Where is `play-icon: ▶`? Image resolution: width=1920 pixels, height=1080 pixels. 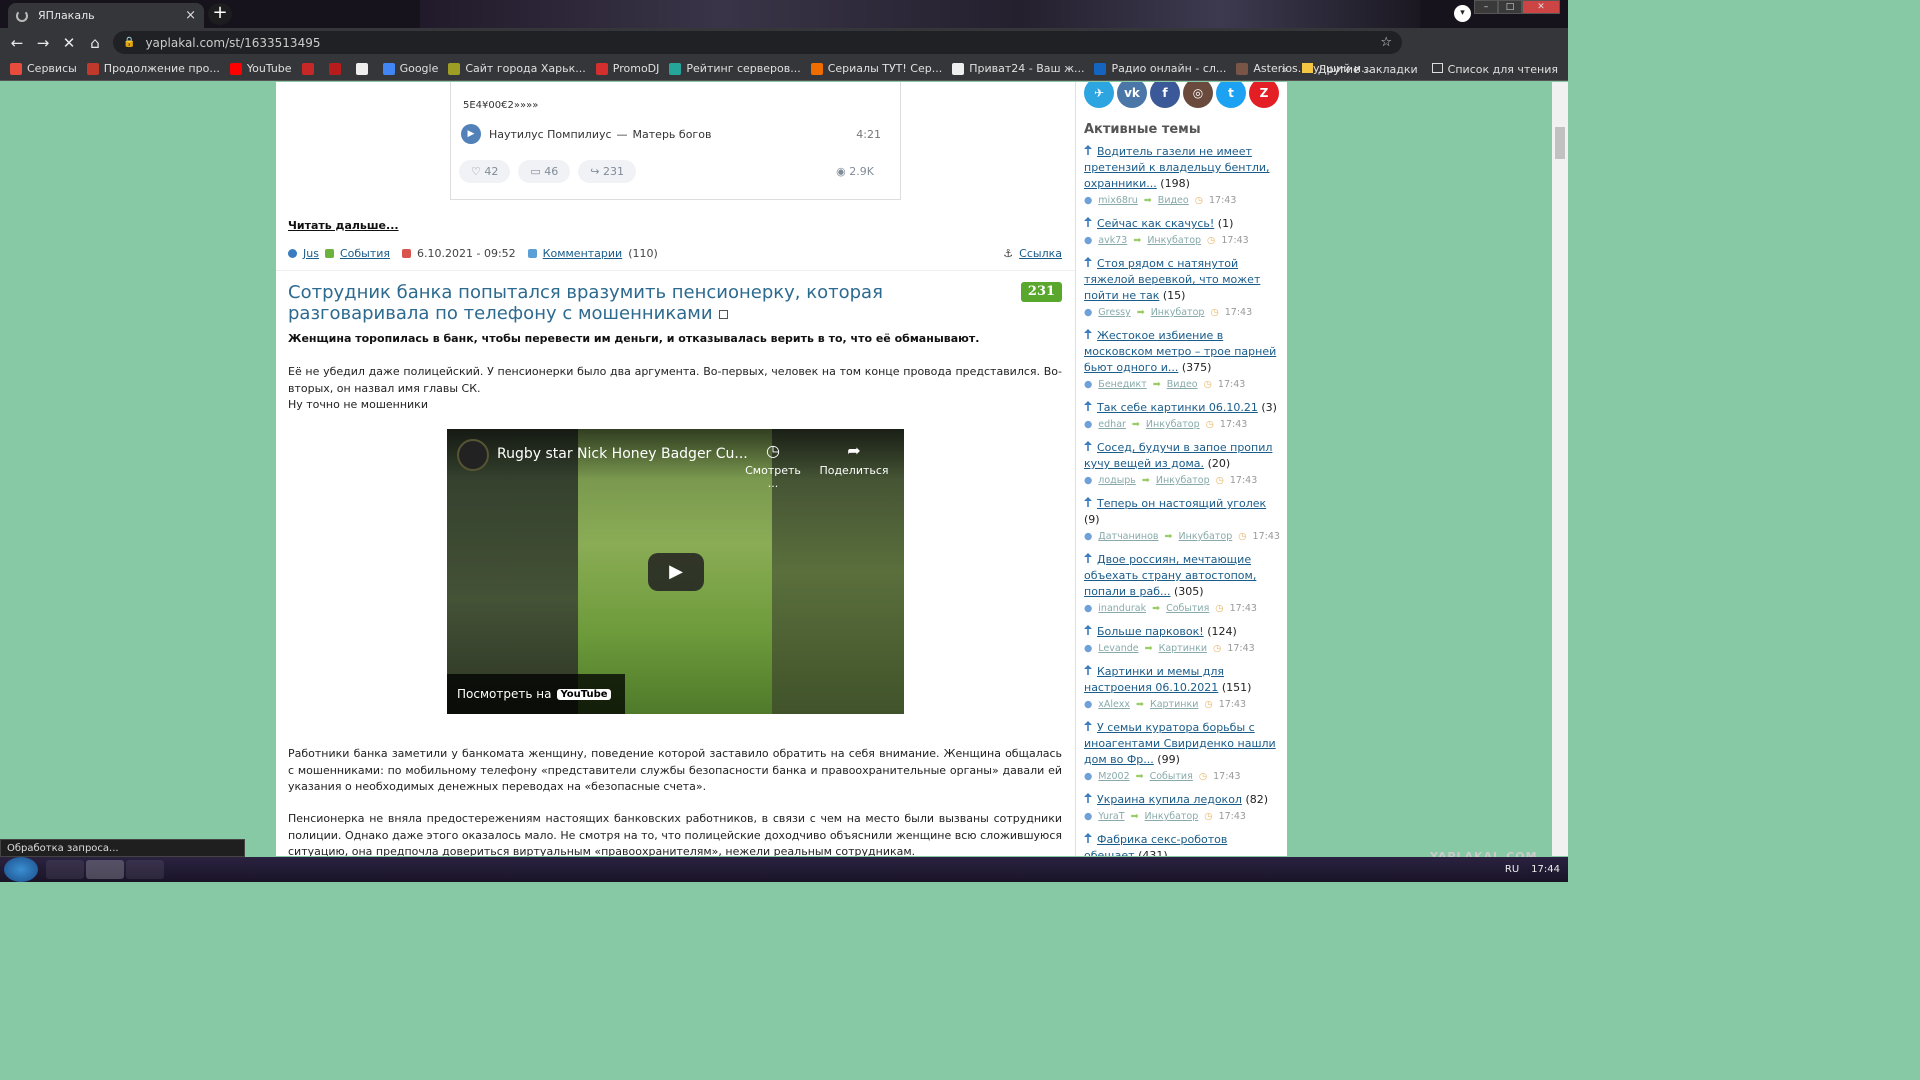
play-icon: ▶ is located at coordinates (471, 134).